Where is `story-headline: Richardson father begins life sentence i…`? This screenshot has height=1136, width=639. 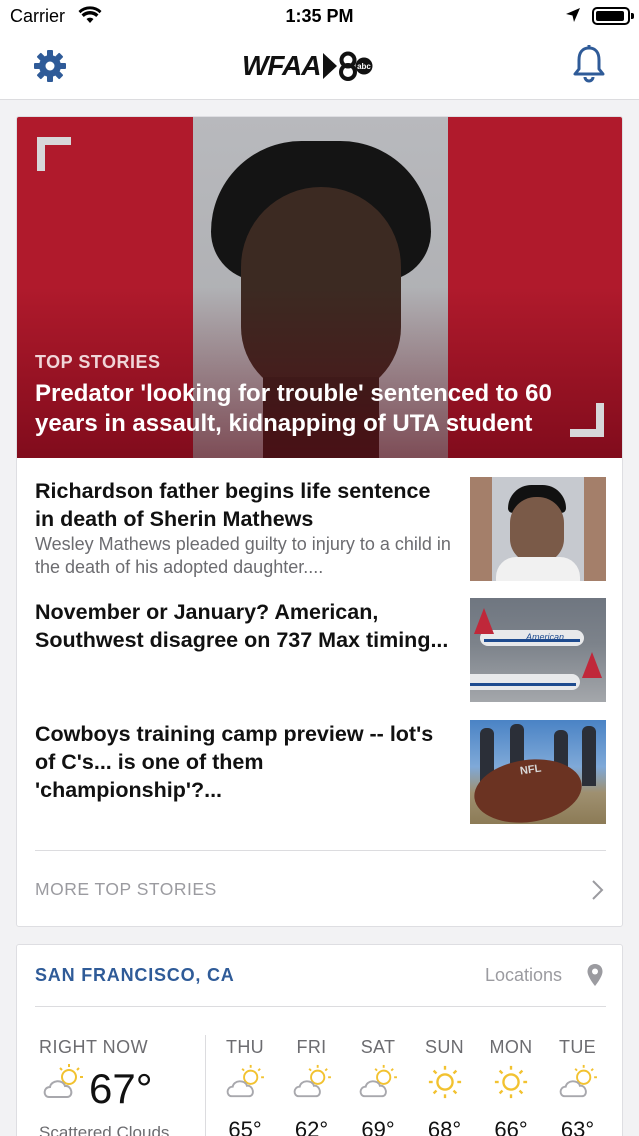 story-headline: Richardson father begins life sentence i… is located at coordinates (245, 505).